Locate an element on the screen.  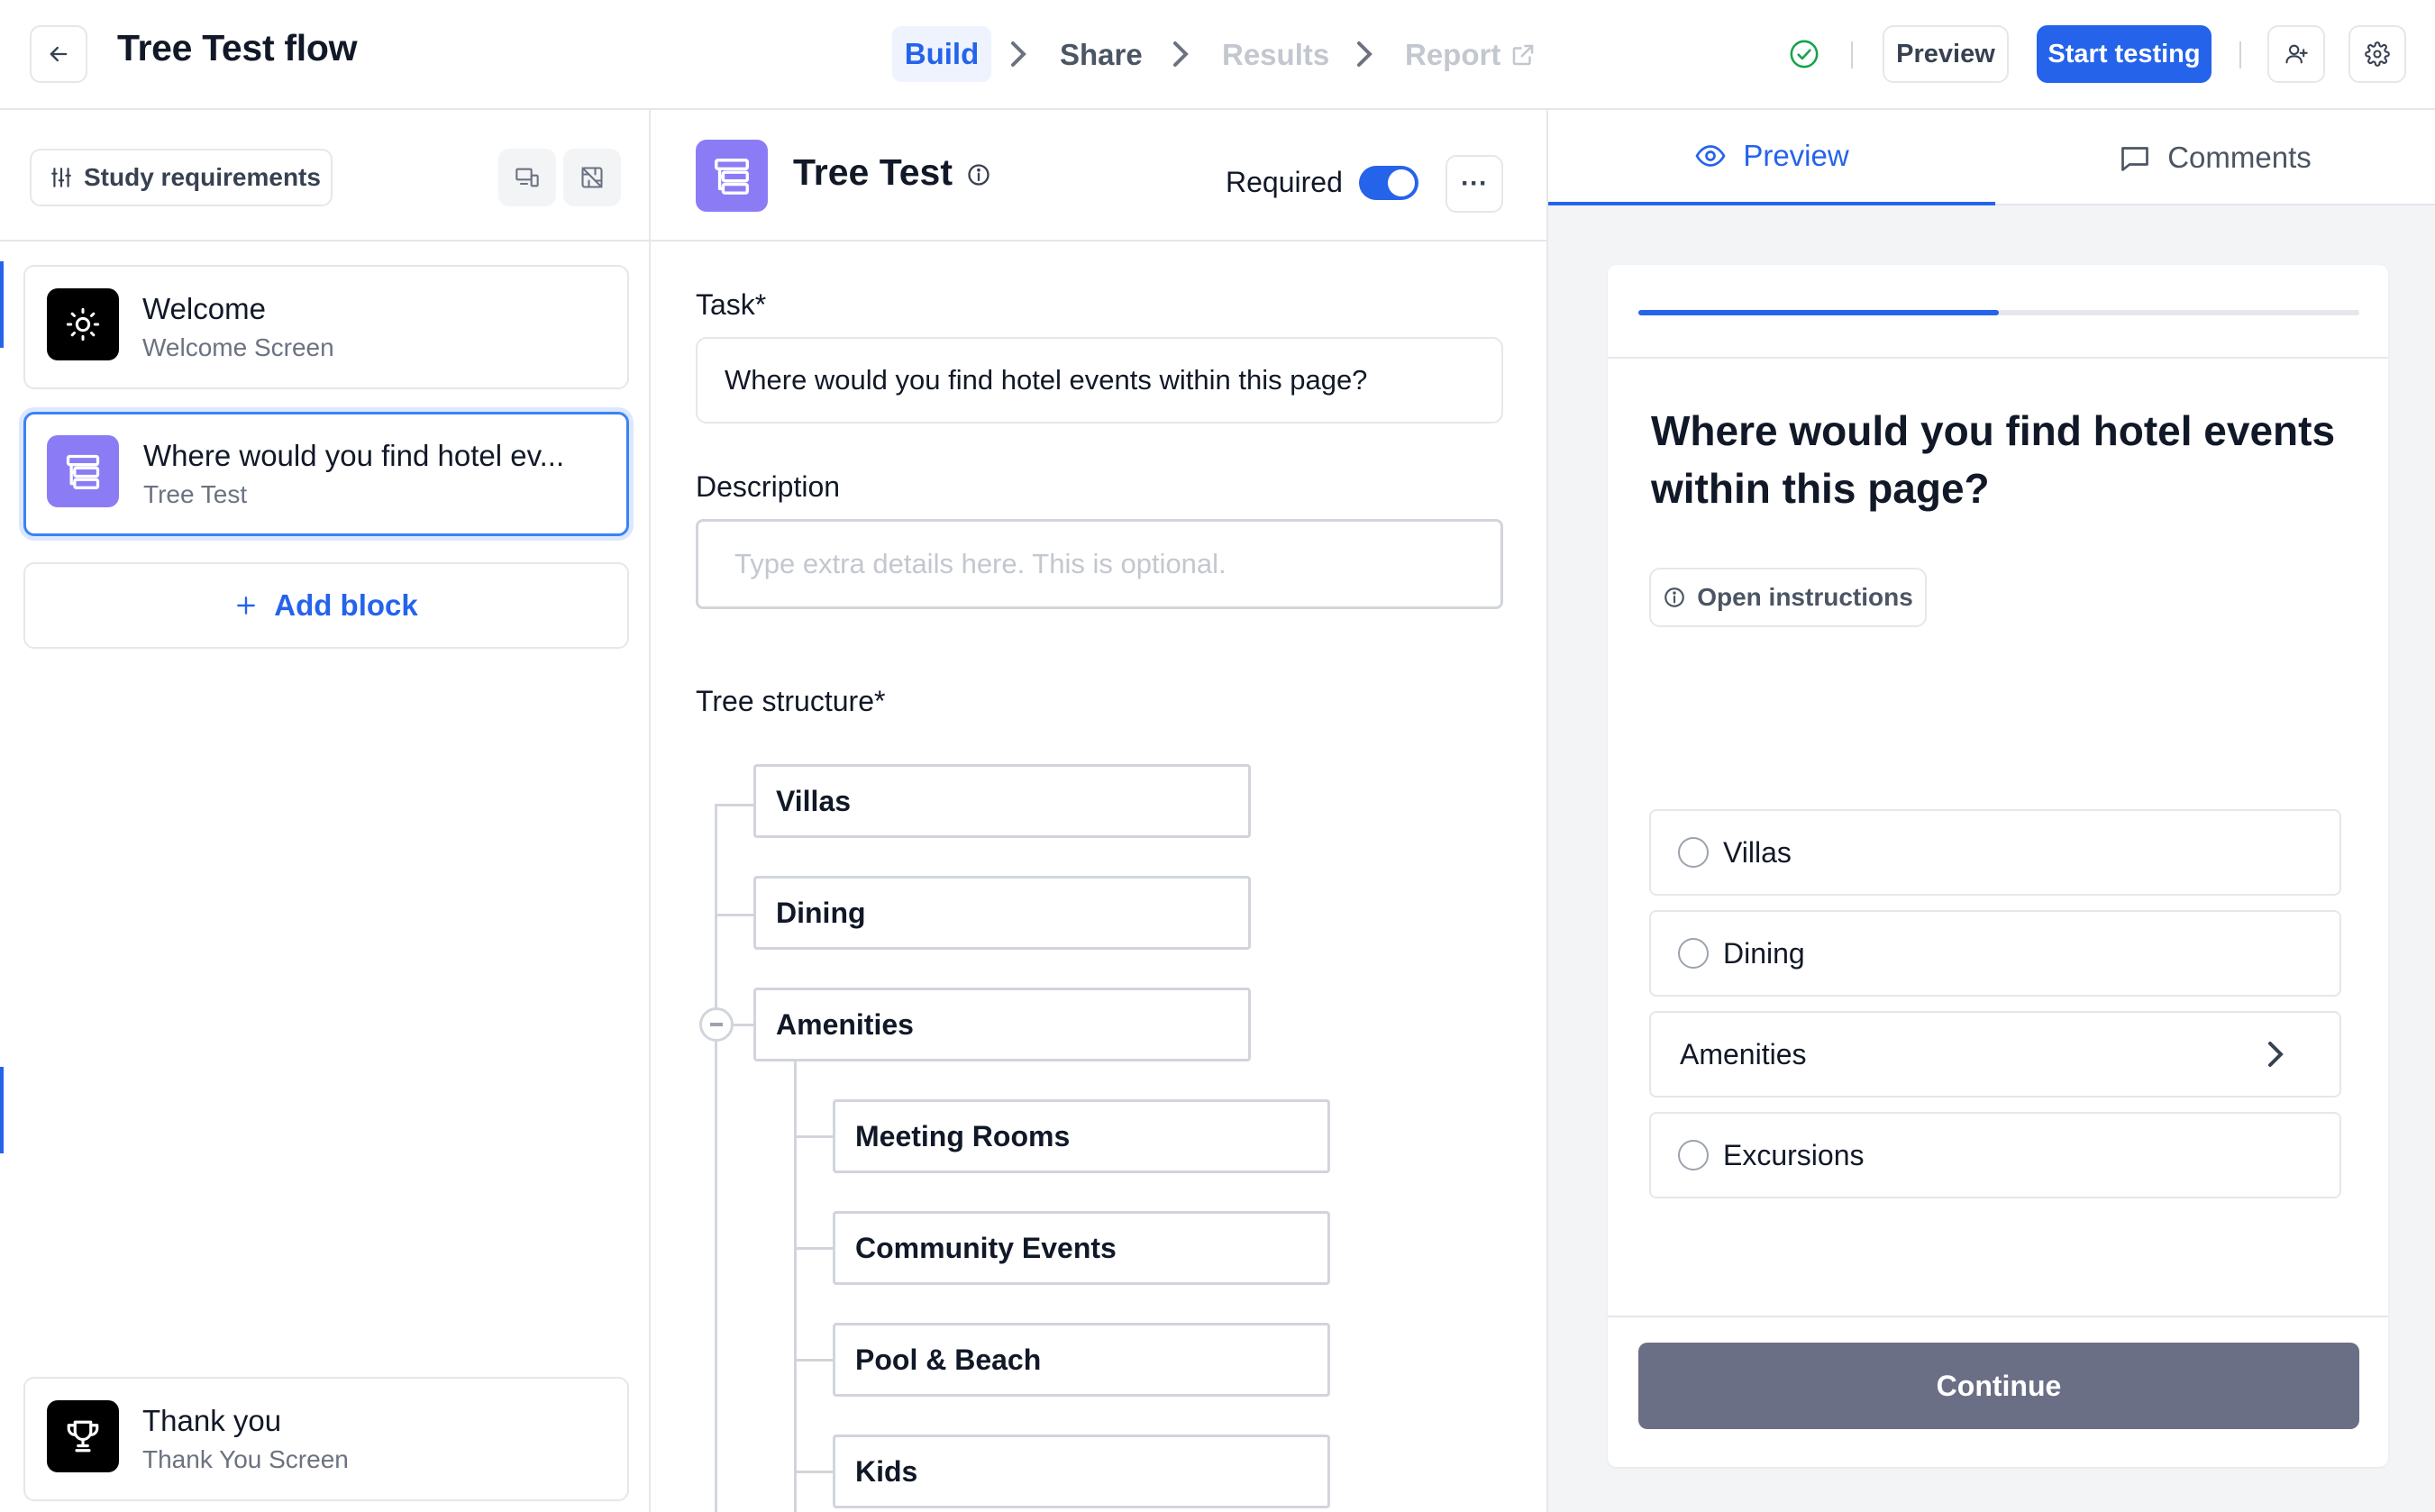
study-requirements-label: Study requirements is located at coordinates (202, 177).